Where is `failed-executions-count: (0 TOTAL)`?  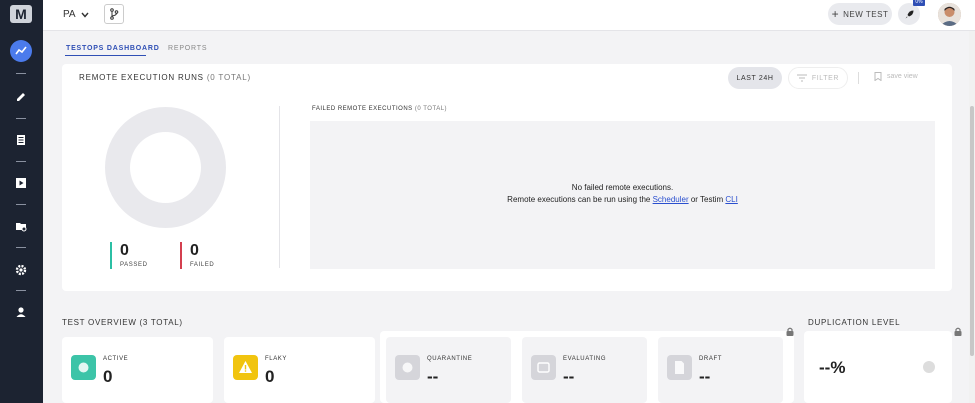
failed-executions-count: (0 TOTAL) is located at coordinates (431, 109).